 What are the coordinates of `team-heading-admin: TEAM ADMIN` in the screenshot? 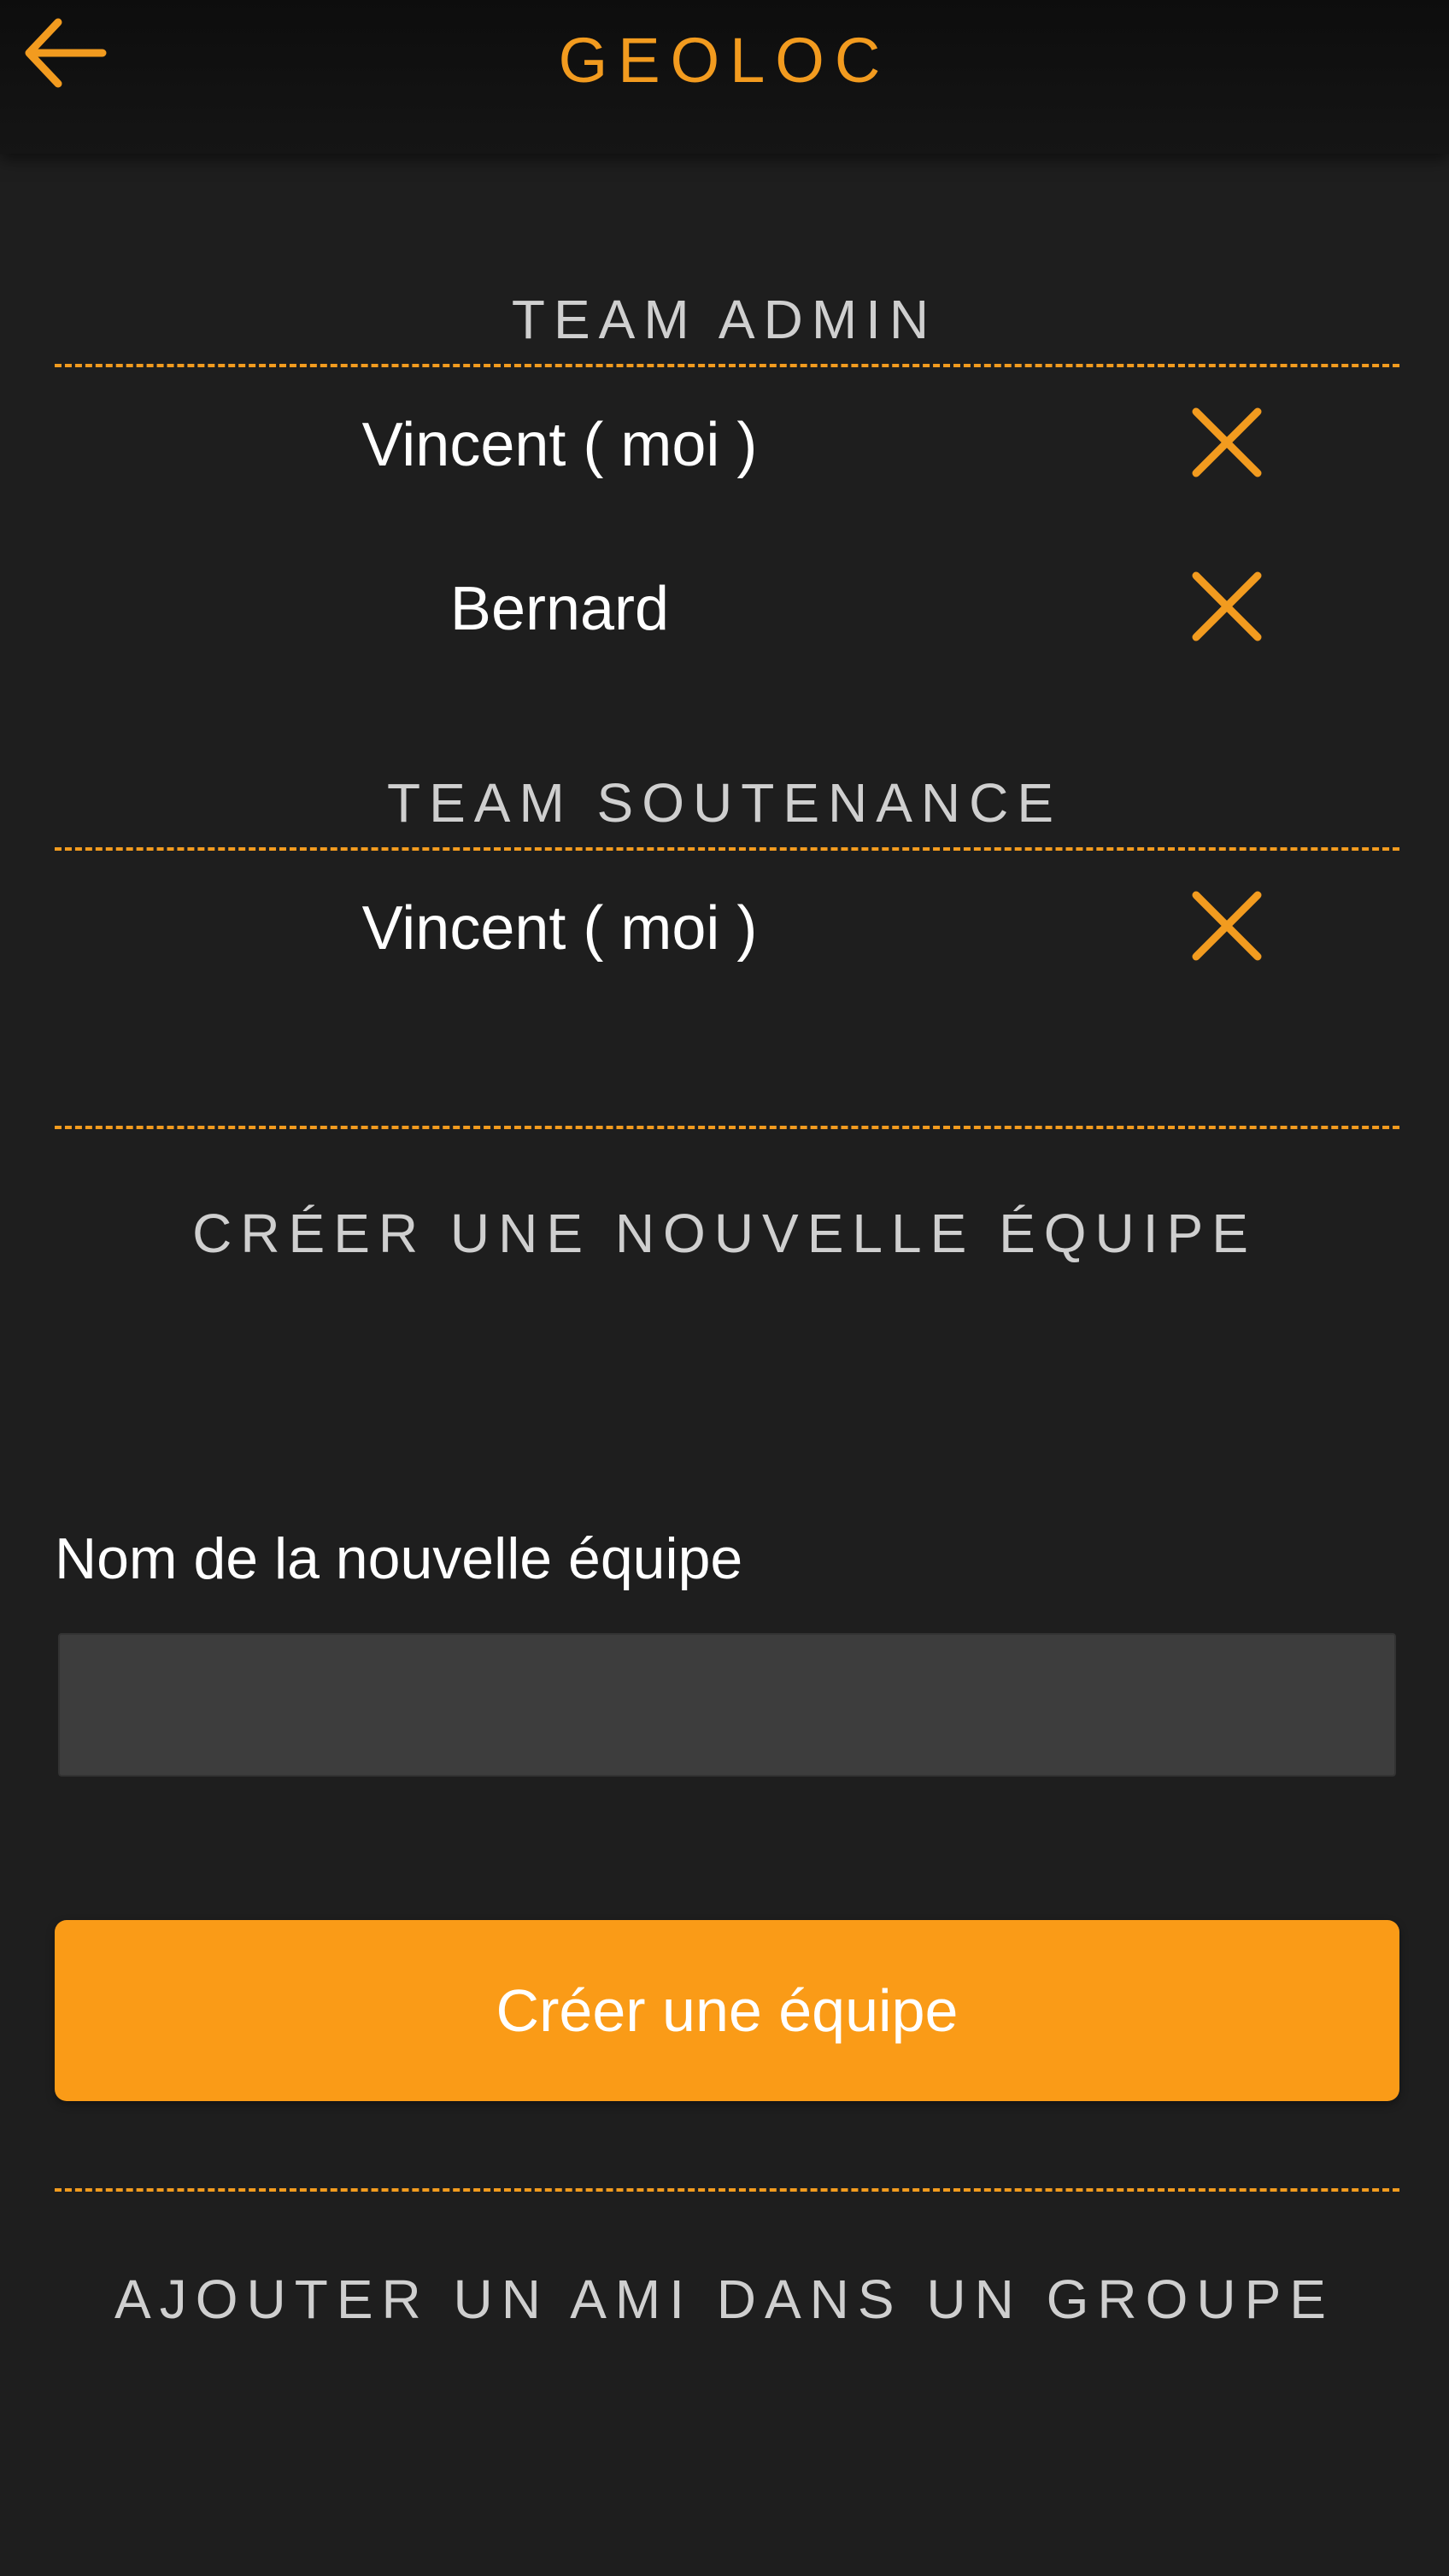 It's located at (724, 319).